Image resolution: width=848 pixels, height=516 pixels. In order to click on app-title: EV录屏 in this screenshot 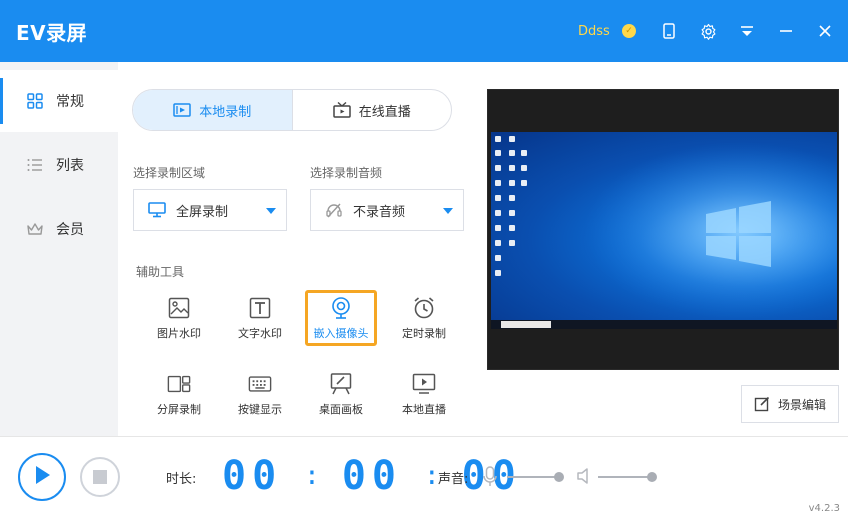, I will do `click(52, 33)`.